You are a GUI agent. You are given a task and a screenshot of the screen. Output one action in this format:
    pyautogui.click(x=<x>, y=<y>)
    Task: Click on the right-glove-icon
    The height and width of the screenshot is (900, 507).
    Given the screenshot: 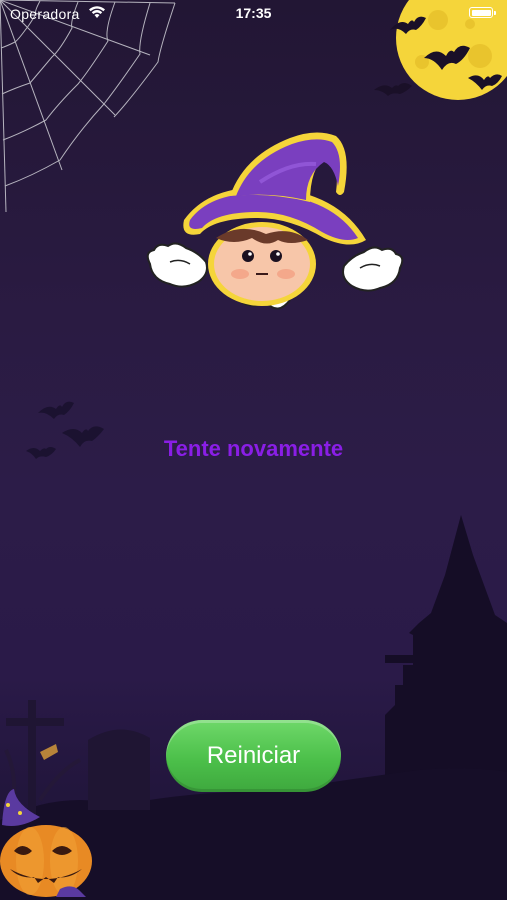 What is the action you would take?
    pyautogui.click(x=373, y=269)
    